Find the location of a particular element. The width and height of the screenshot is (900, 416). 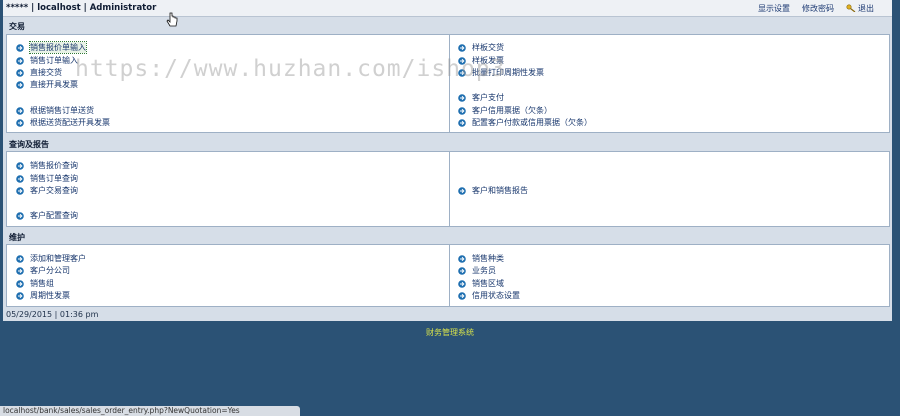

display-settings-link: 显示设置 is located at coordinates (774, 8).